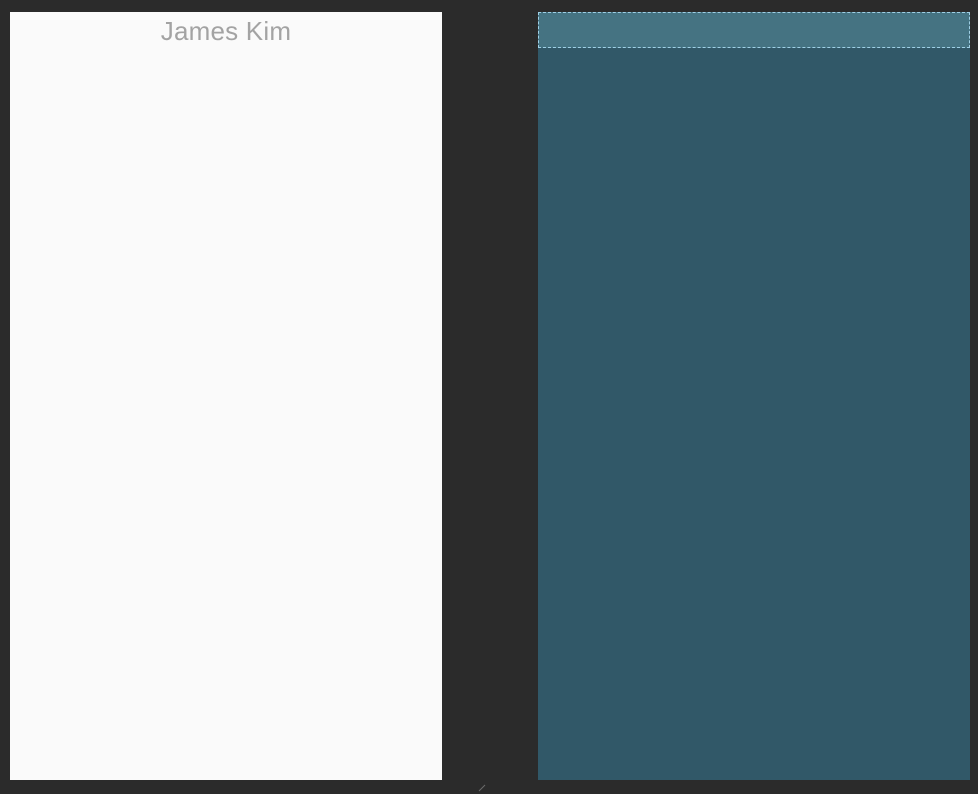 This screenshot has height=794, width=978. What do you see at coordinates (754, 30) in the screenshot?
I see `blueprint-selected-textview` at bounding box center [754, 30].